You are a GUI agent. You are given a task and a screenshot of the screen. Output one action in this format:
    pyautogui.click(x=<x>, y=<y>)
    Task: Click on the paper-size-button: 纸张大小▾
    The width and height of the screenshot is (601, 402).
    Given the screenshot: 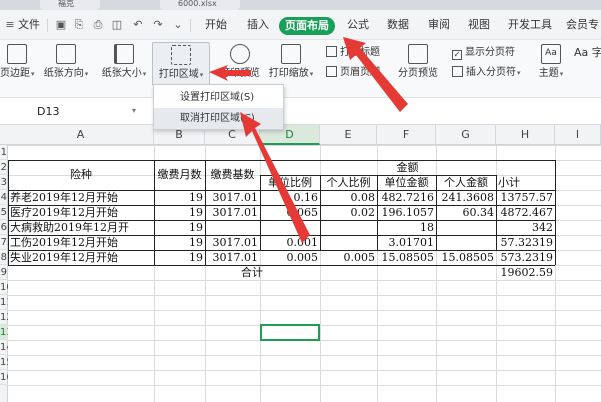 What is the action you would take?
    pyautogui.click(x=124, y=62)
    